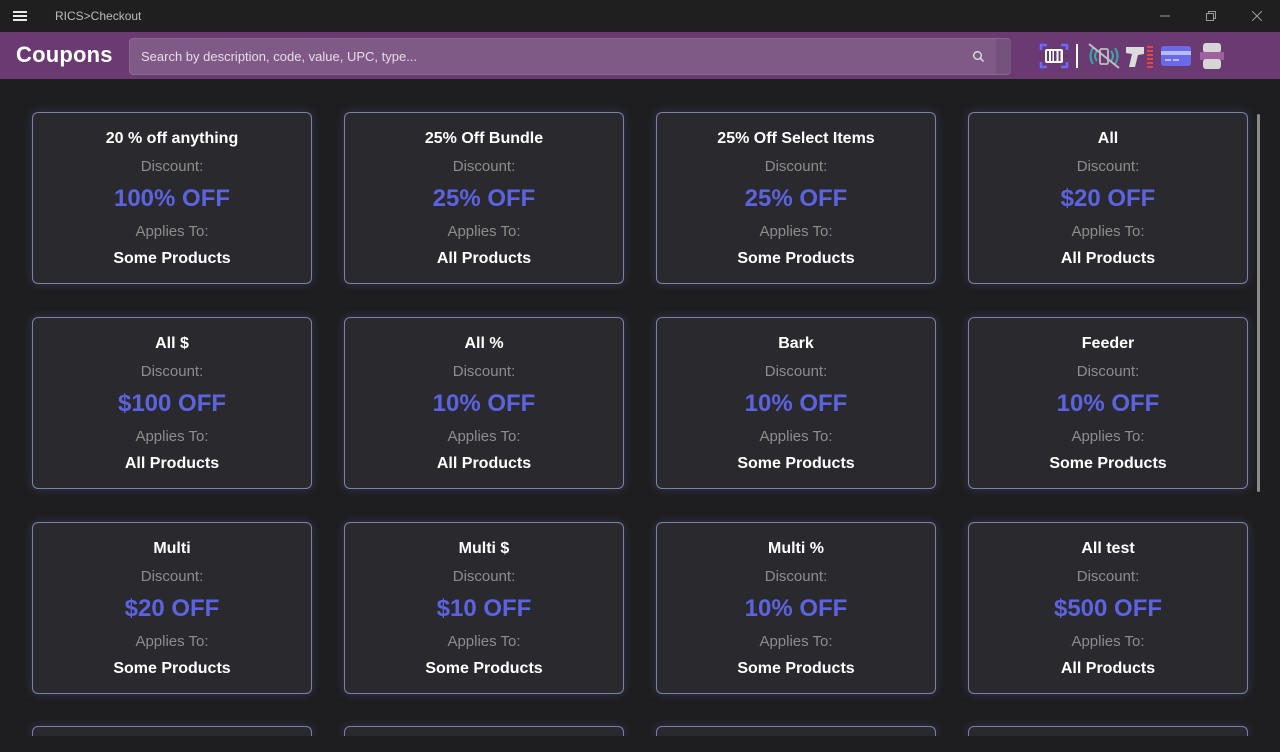  I want to click on close-button, so click(1257, 16).